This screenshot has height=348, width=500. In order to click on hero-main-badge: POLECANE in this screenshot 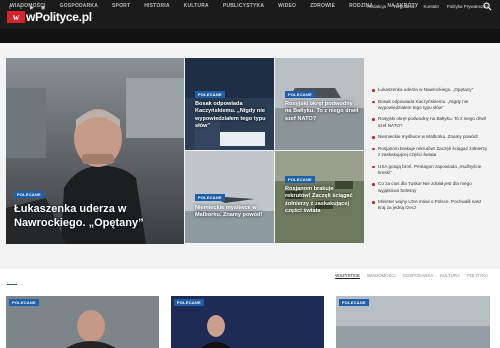, I will do `click(29, 194)`.